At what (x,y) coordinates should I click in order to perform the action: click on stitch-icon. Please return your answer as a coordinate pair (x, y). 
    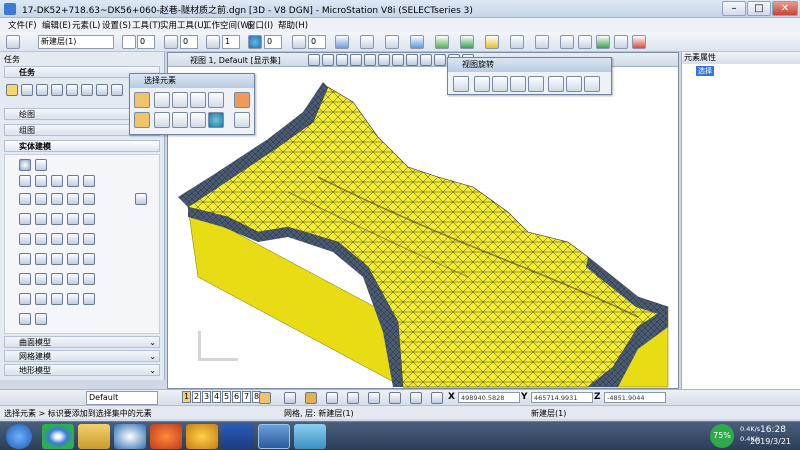
    Looking at the image, I should click on (25, 299).